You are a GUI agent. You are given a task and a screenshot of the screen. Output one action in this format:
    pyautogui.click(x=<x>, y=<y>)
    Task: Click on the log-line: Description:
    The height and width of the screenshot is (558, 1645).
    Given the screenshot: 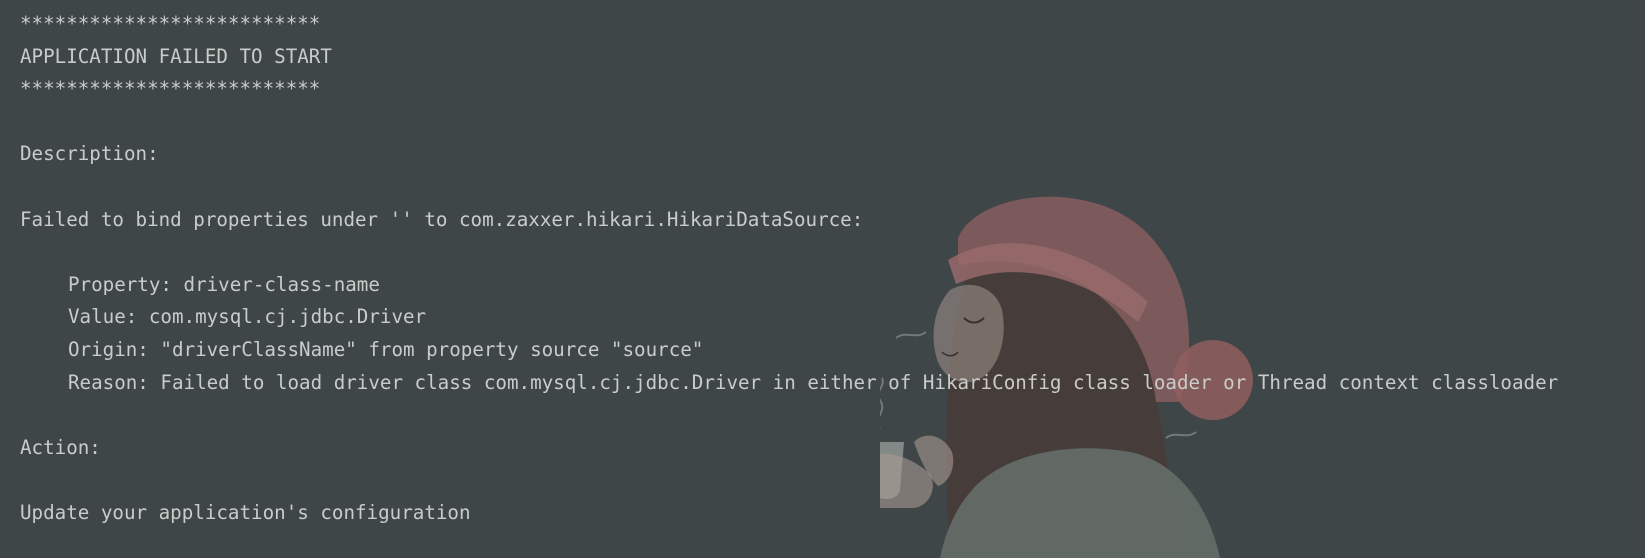 What is the action you would take?
    pyautogui.click(x=89, y=154)
    